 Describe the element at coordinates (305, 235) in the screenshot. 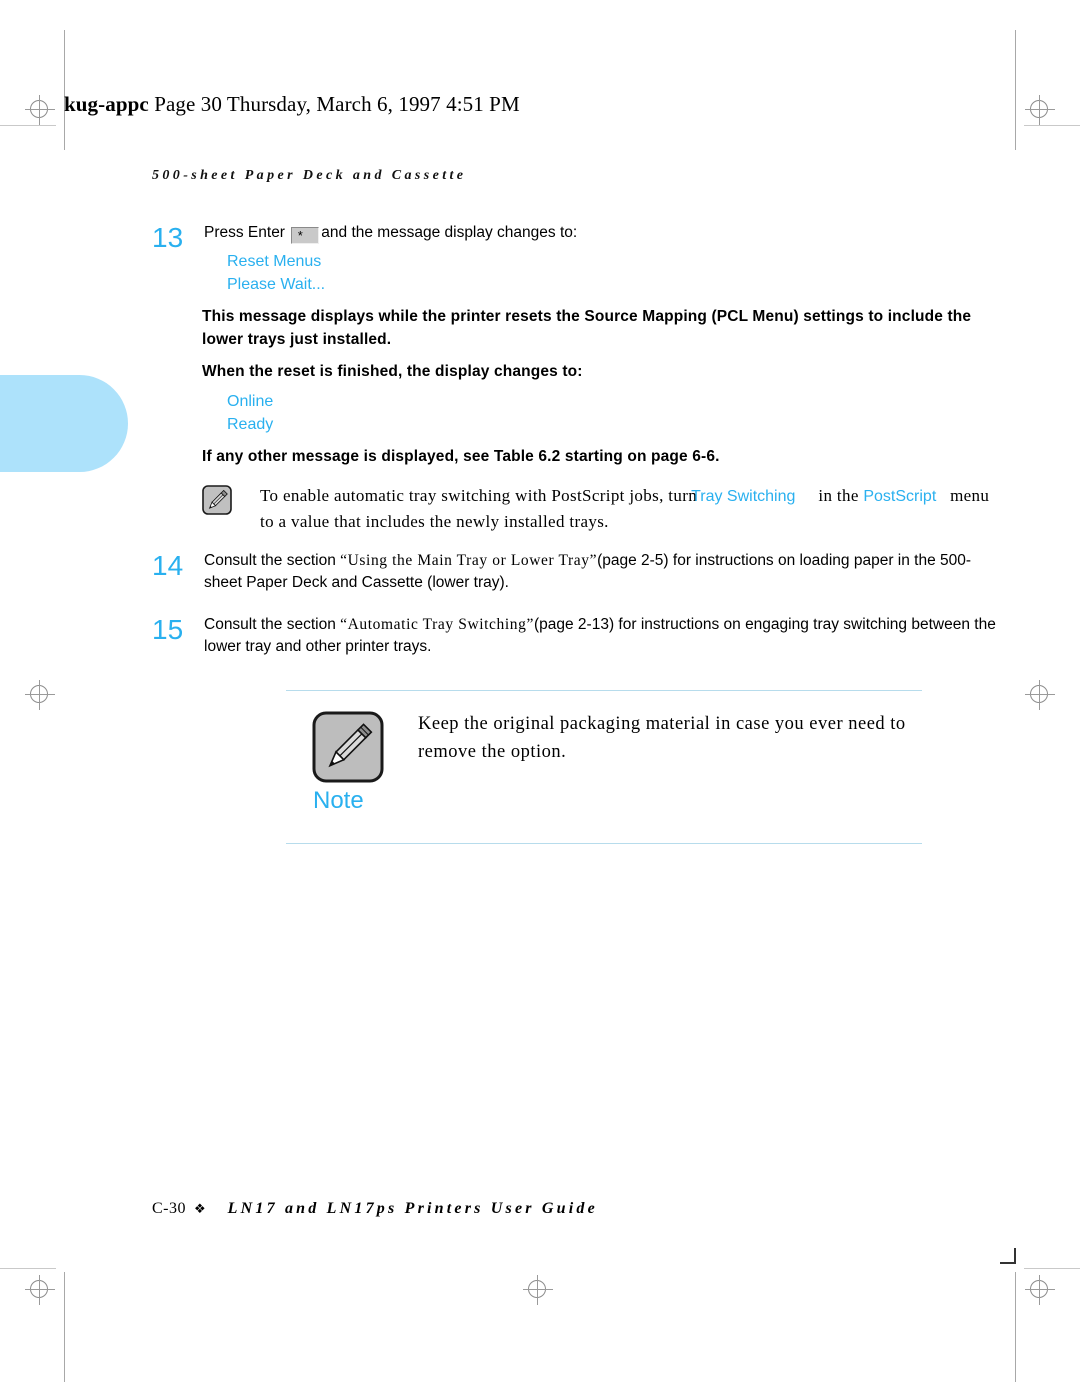

I see `enter-key-button: *` at that location.